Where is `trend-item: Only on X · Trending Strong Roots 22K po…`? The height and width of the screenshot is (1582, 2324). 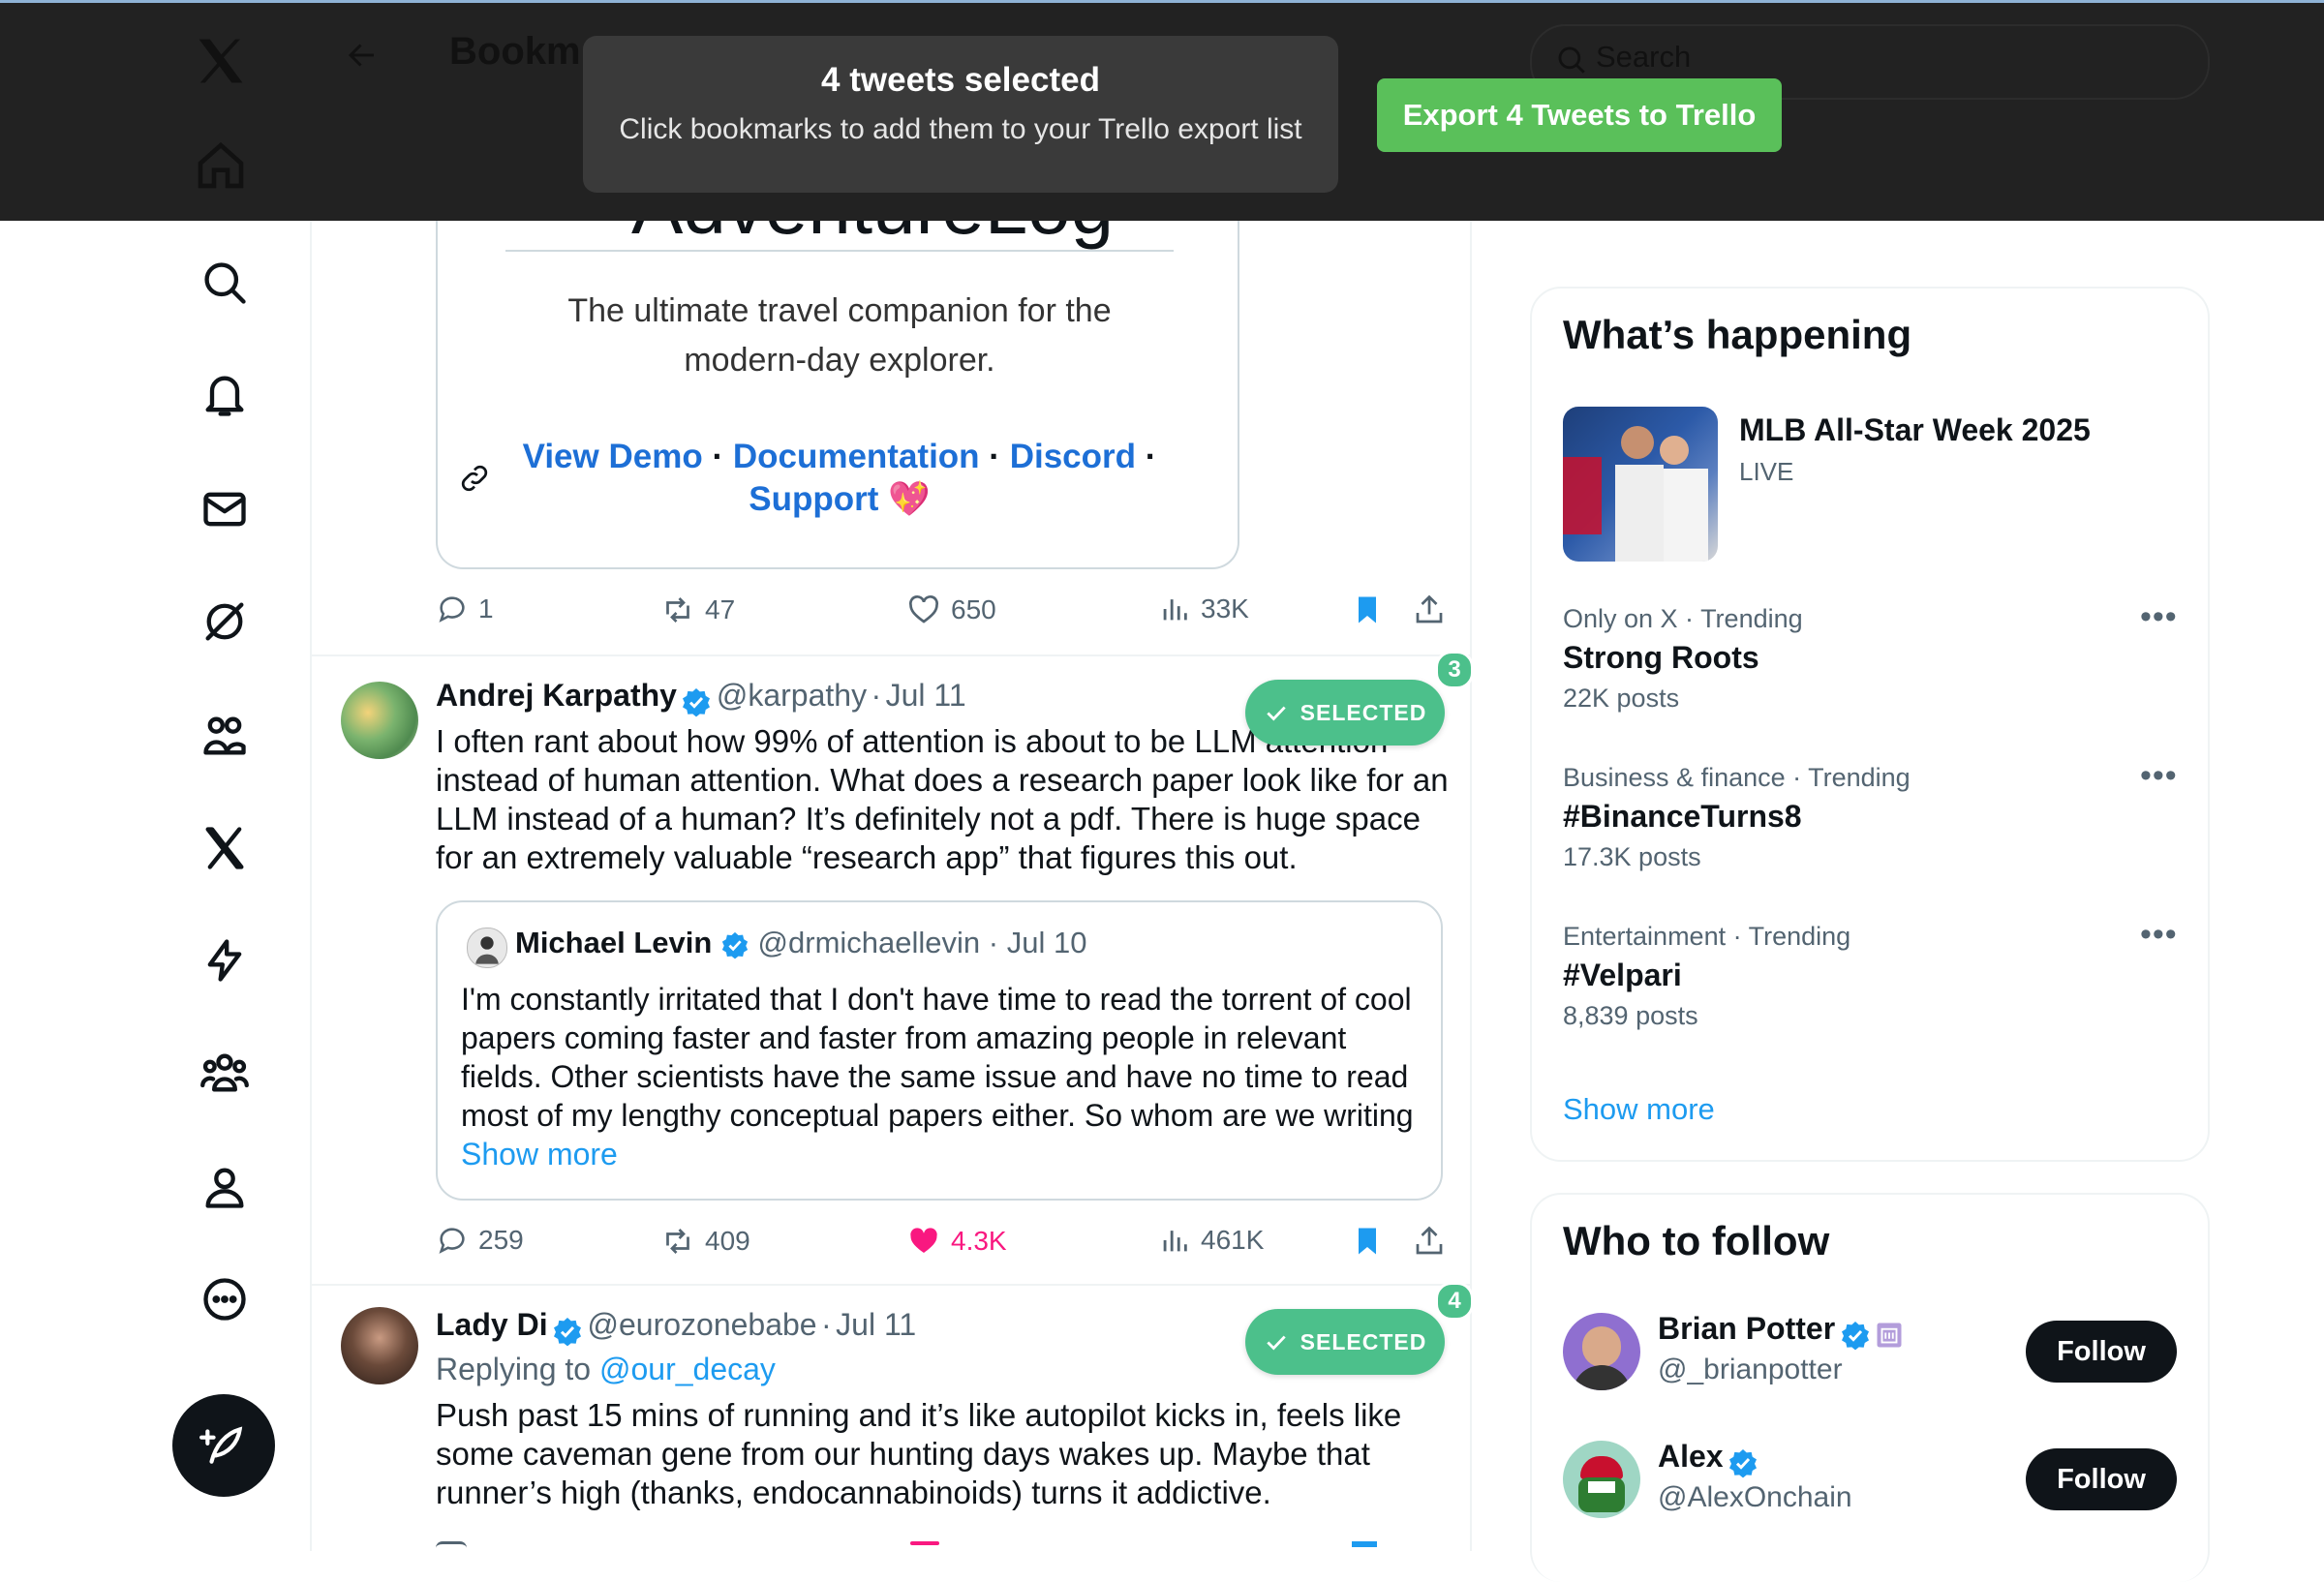
trend-item: Only on X · Trending Strong Roots 22K po… is located at coordinates (1873, 658).